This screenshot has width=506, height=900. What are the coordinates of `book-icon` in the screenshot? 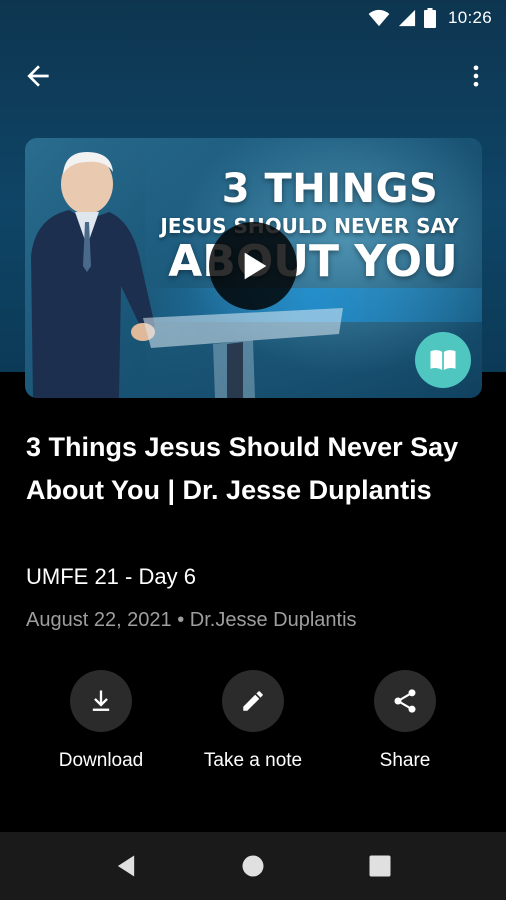 It's located at (443, 360).